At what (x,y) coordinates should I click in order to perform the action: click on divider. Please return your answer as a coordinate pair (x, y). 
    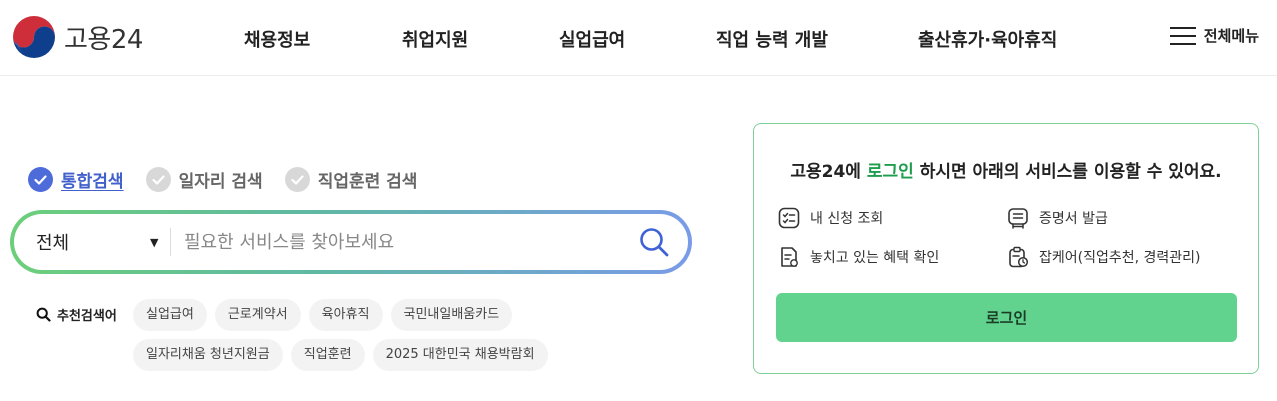
    Looking at the image, I should click on (170, 242).